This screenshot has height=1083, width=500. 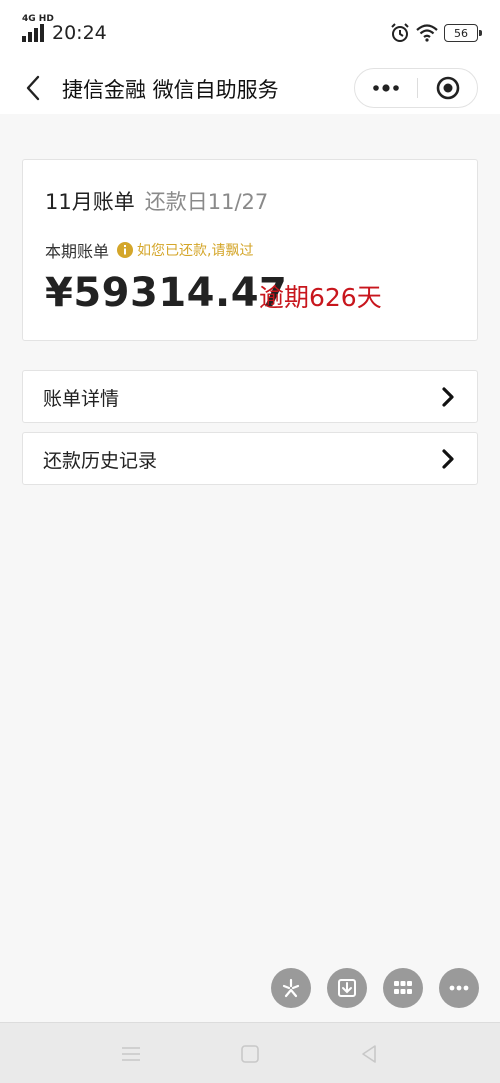 I want to click on more-icon, so click(x=459, y=988).